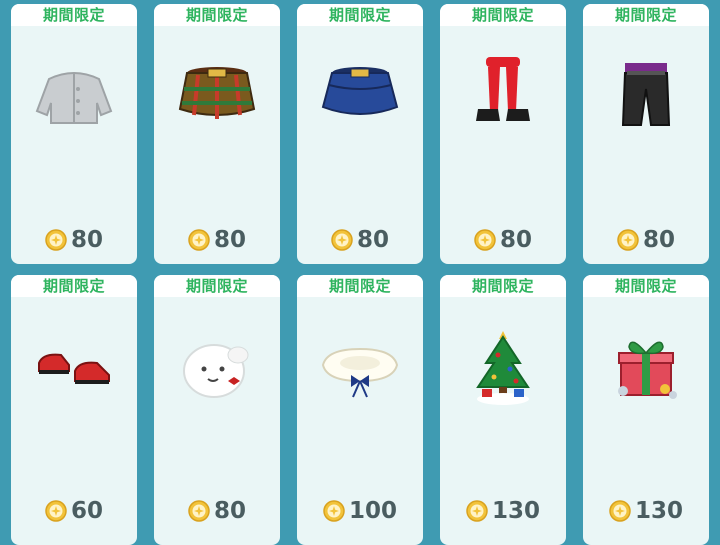  What do you see at coordinates (360, 94) in the screenshot?
I see `navy-skirt-icon` at bounding box center [360, 94].